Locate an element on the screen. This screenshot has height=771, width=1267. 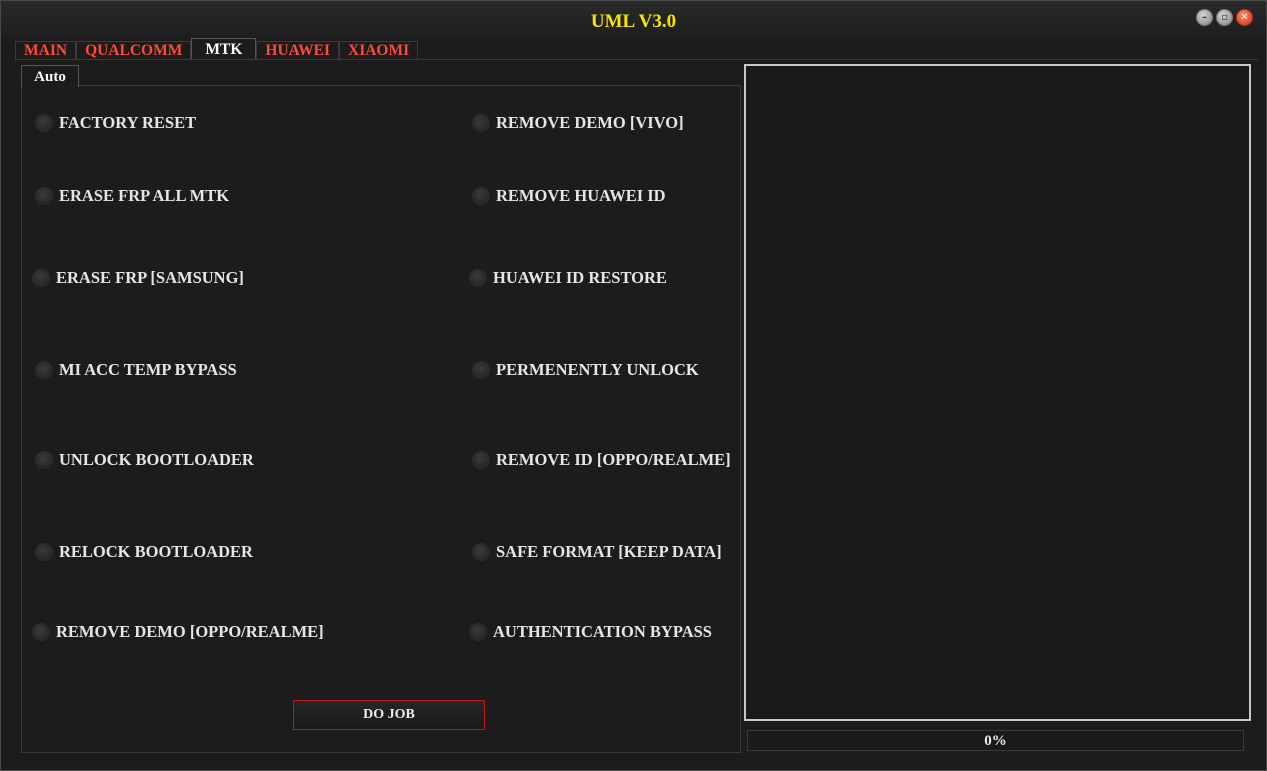
option-remove-demo-vivo: REMOVE DEMO [VIVO] is located at coordinates (578, 123).